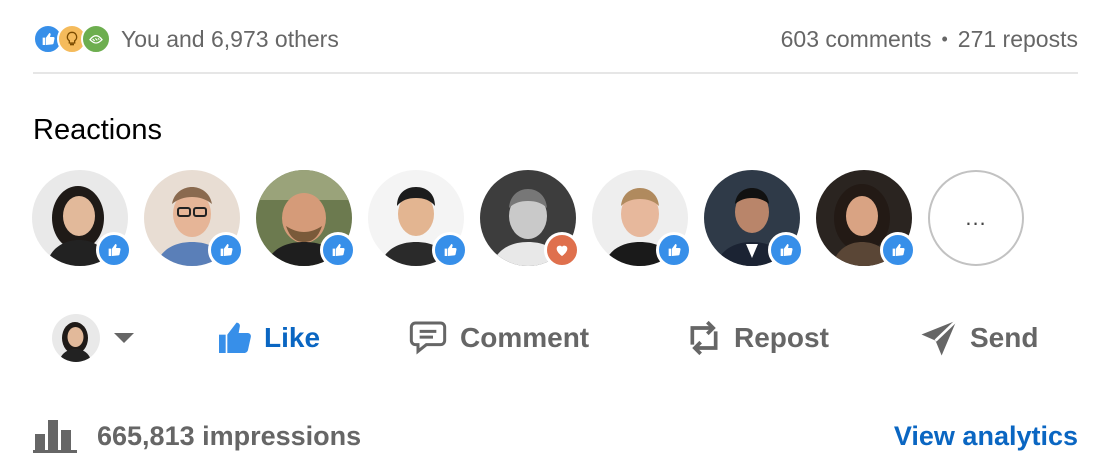 The height and width of the screenshot is (470, 1110). Describe the element at coordinates (781, 337) in the screenshot. I see `repost-label: Repost` at that location.